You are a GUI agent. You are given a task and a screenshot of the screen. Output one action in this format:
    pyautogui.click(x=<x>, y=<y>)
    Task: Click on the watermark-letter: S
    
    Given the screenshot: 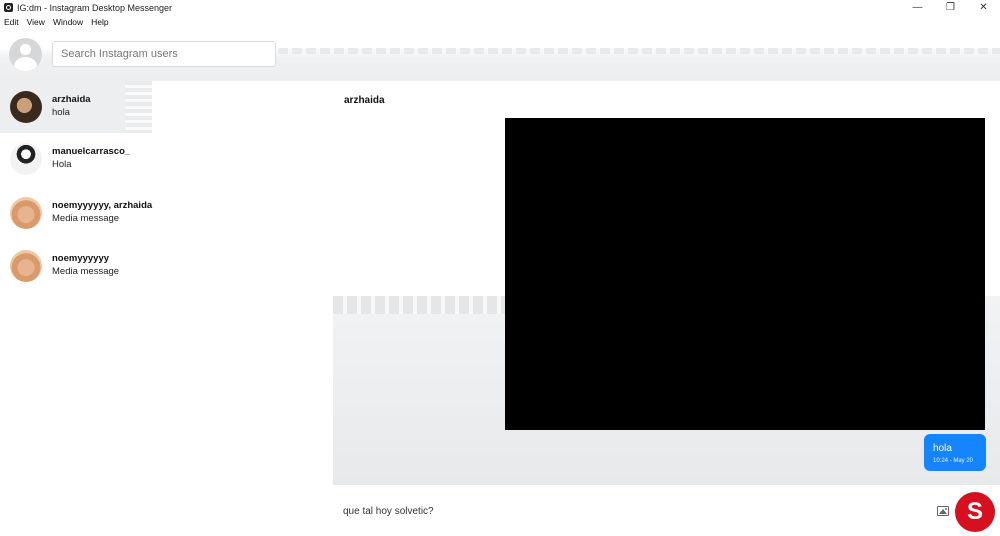 What is the action you would take?
    pyautogui.click(x=974, y=511)
    